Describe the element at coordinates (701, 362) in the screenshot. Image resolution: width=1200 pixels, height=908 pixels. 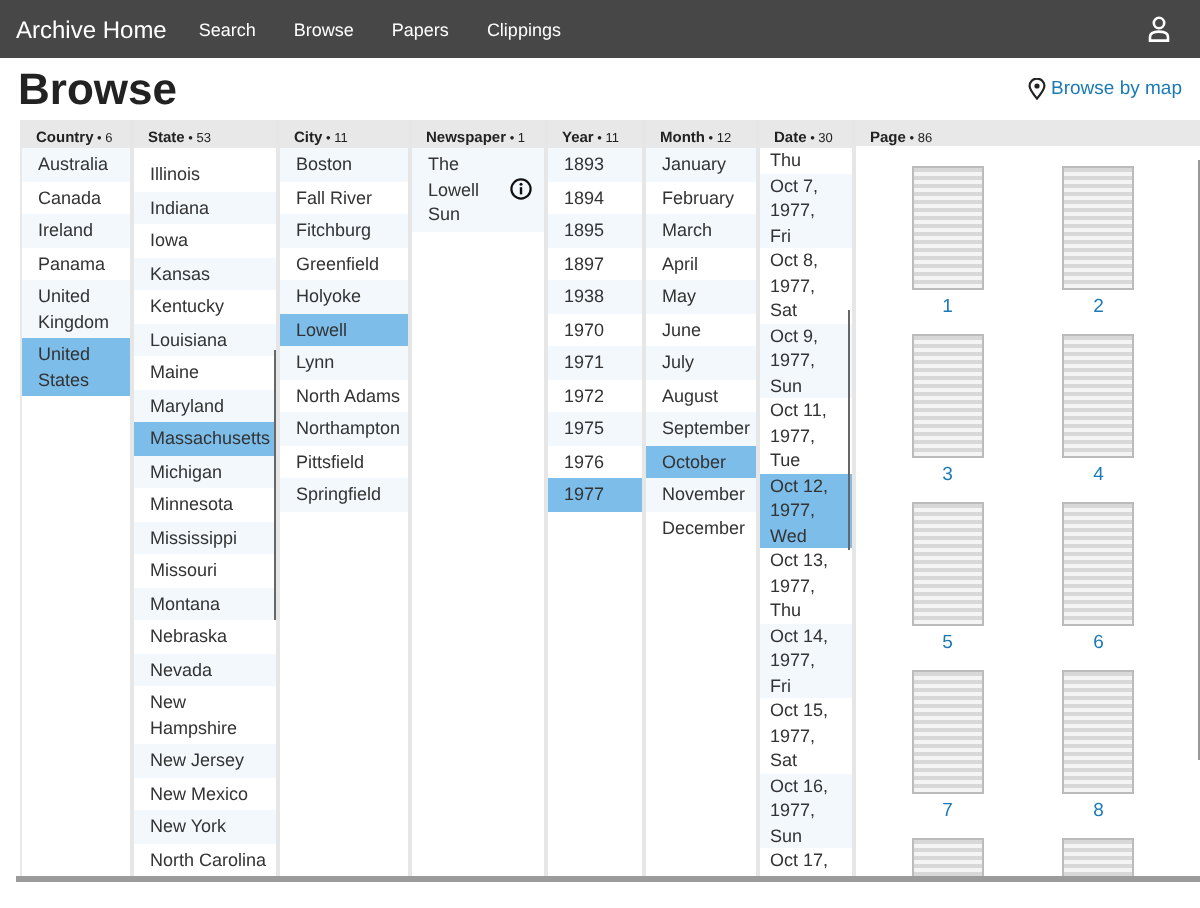
I see `list-item: July` at that location.